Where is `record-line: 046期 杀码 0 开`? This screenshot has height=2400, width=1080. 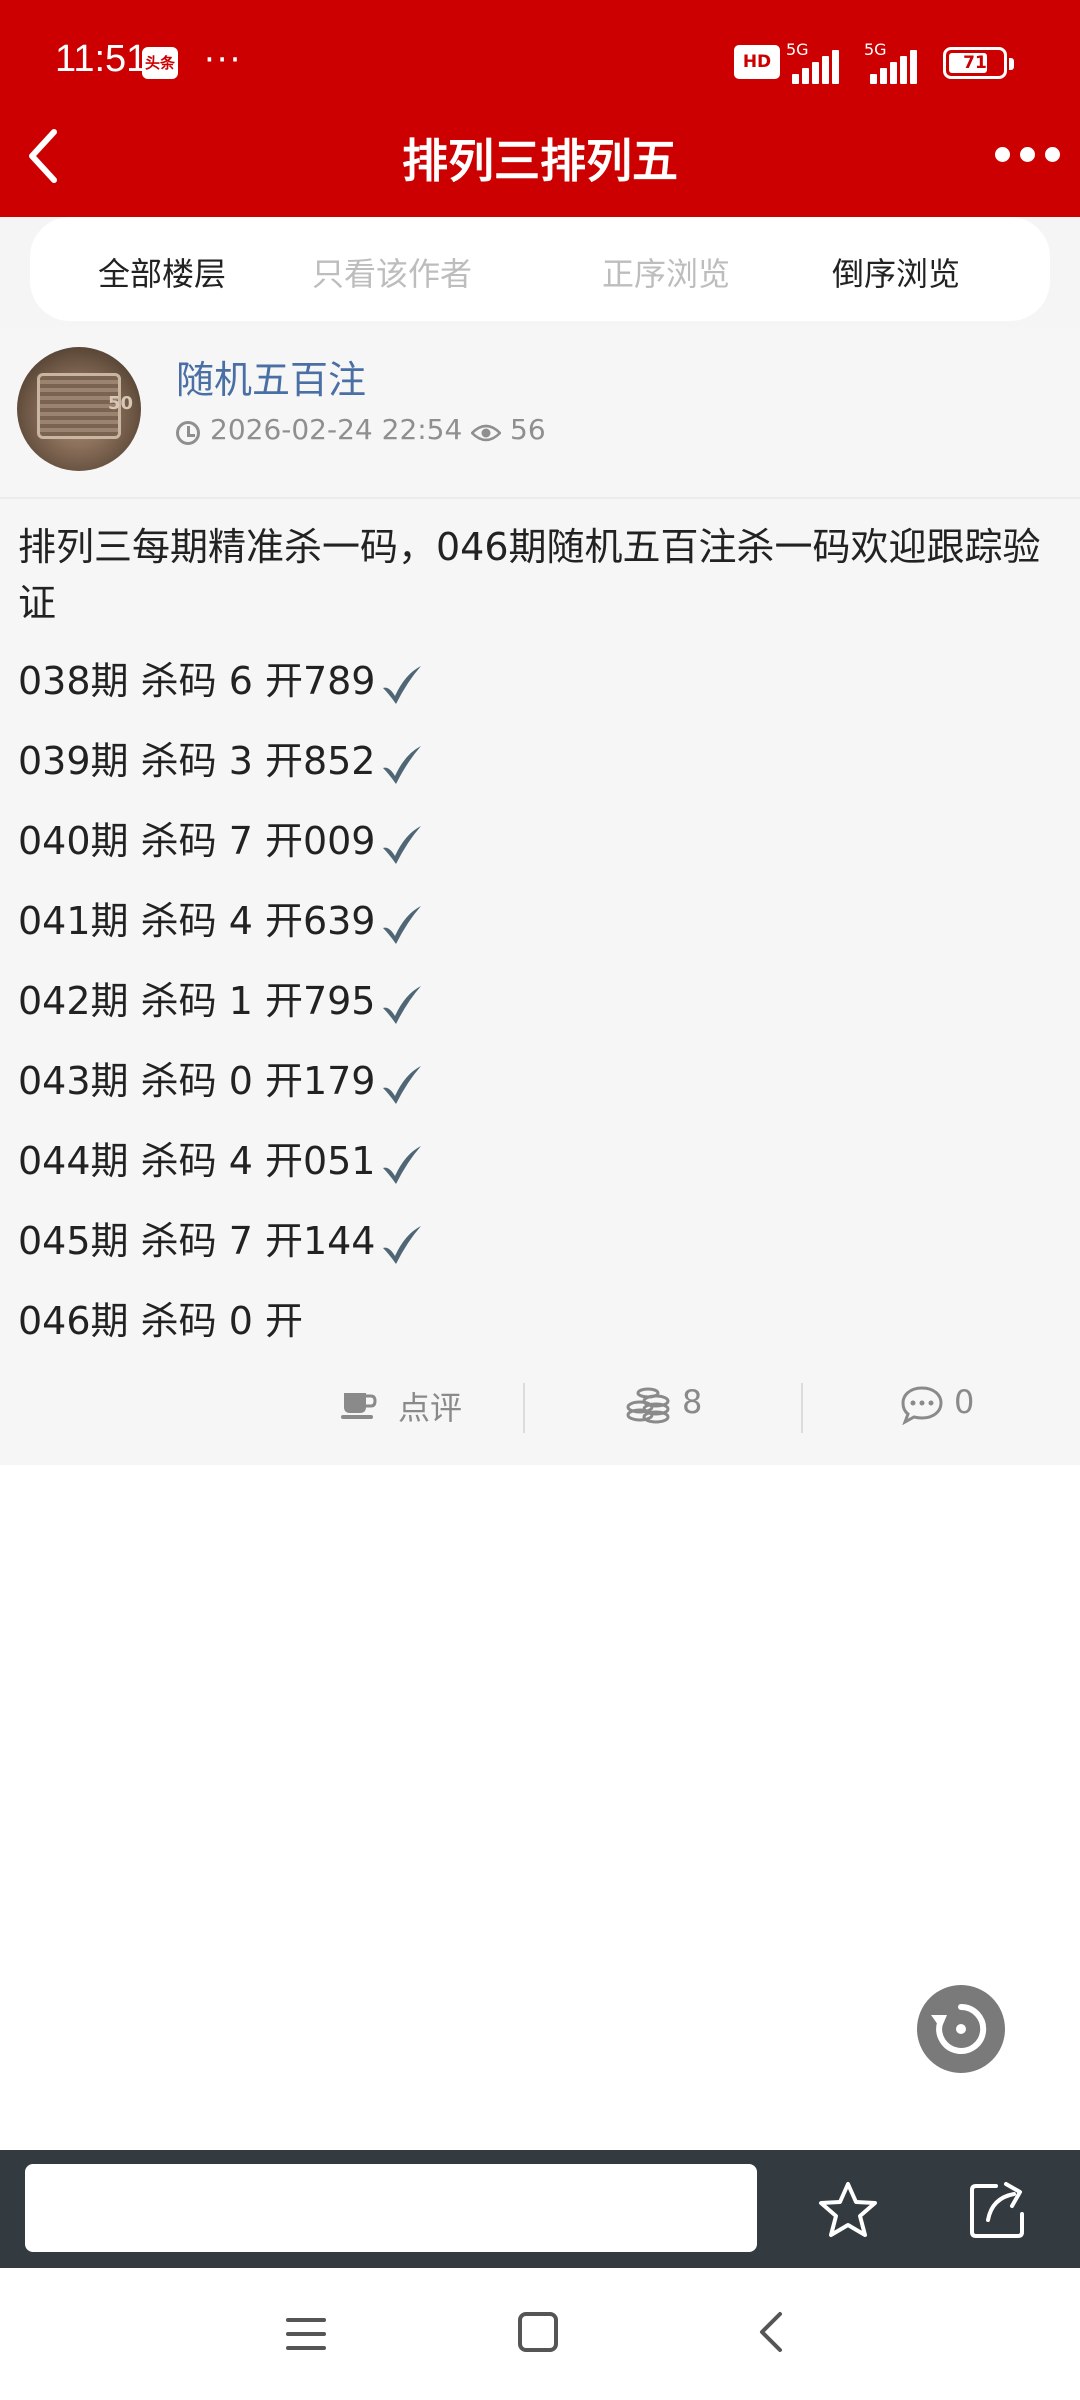 record-line: 046期 杀码 0 开 is located at coordinates (160, 1321).